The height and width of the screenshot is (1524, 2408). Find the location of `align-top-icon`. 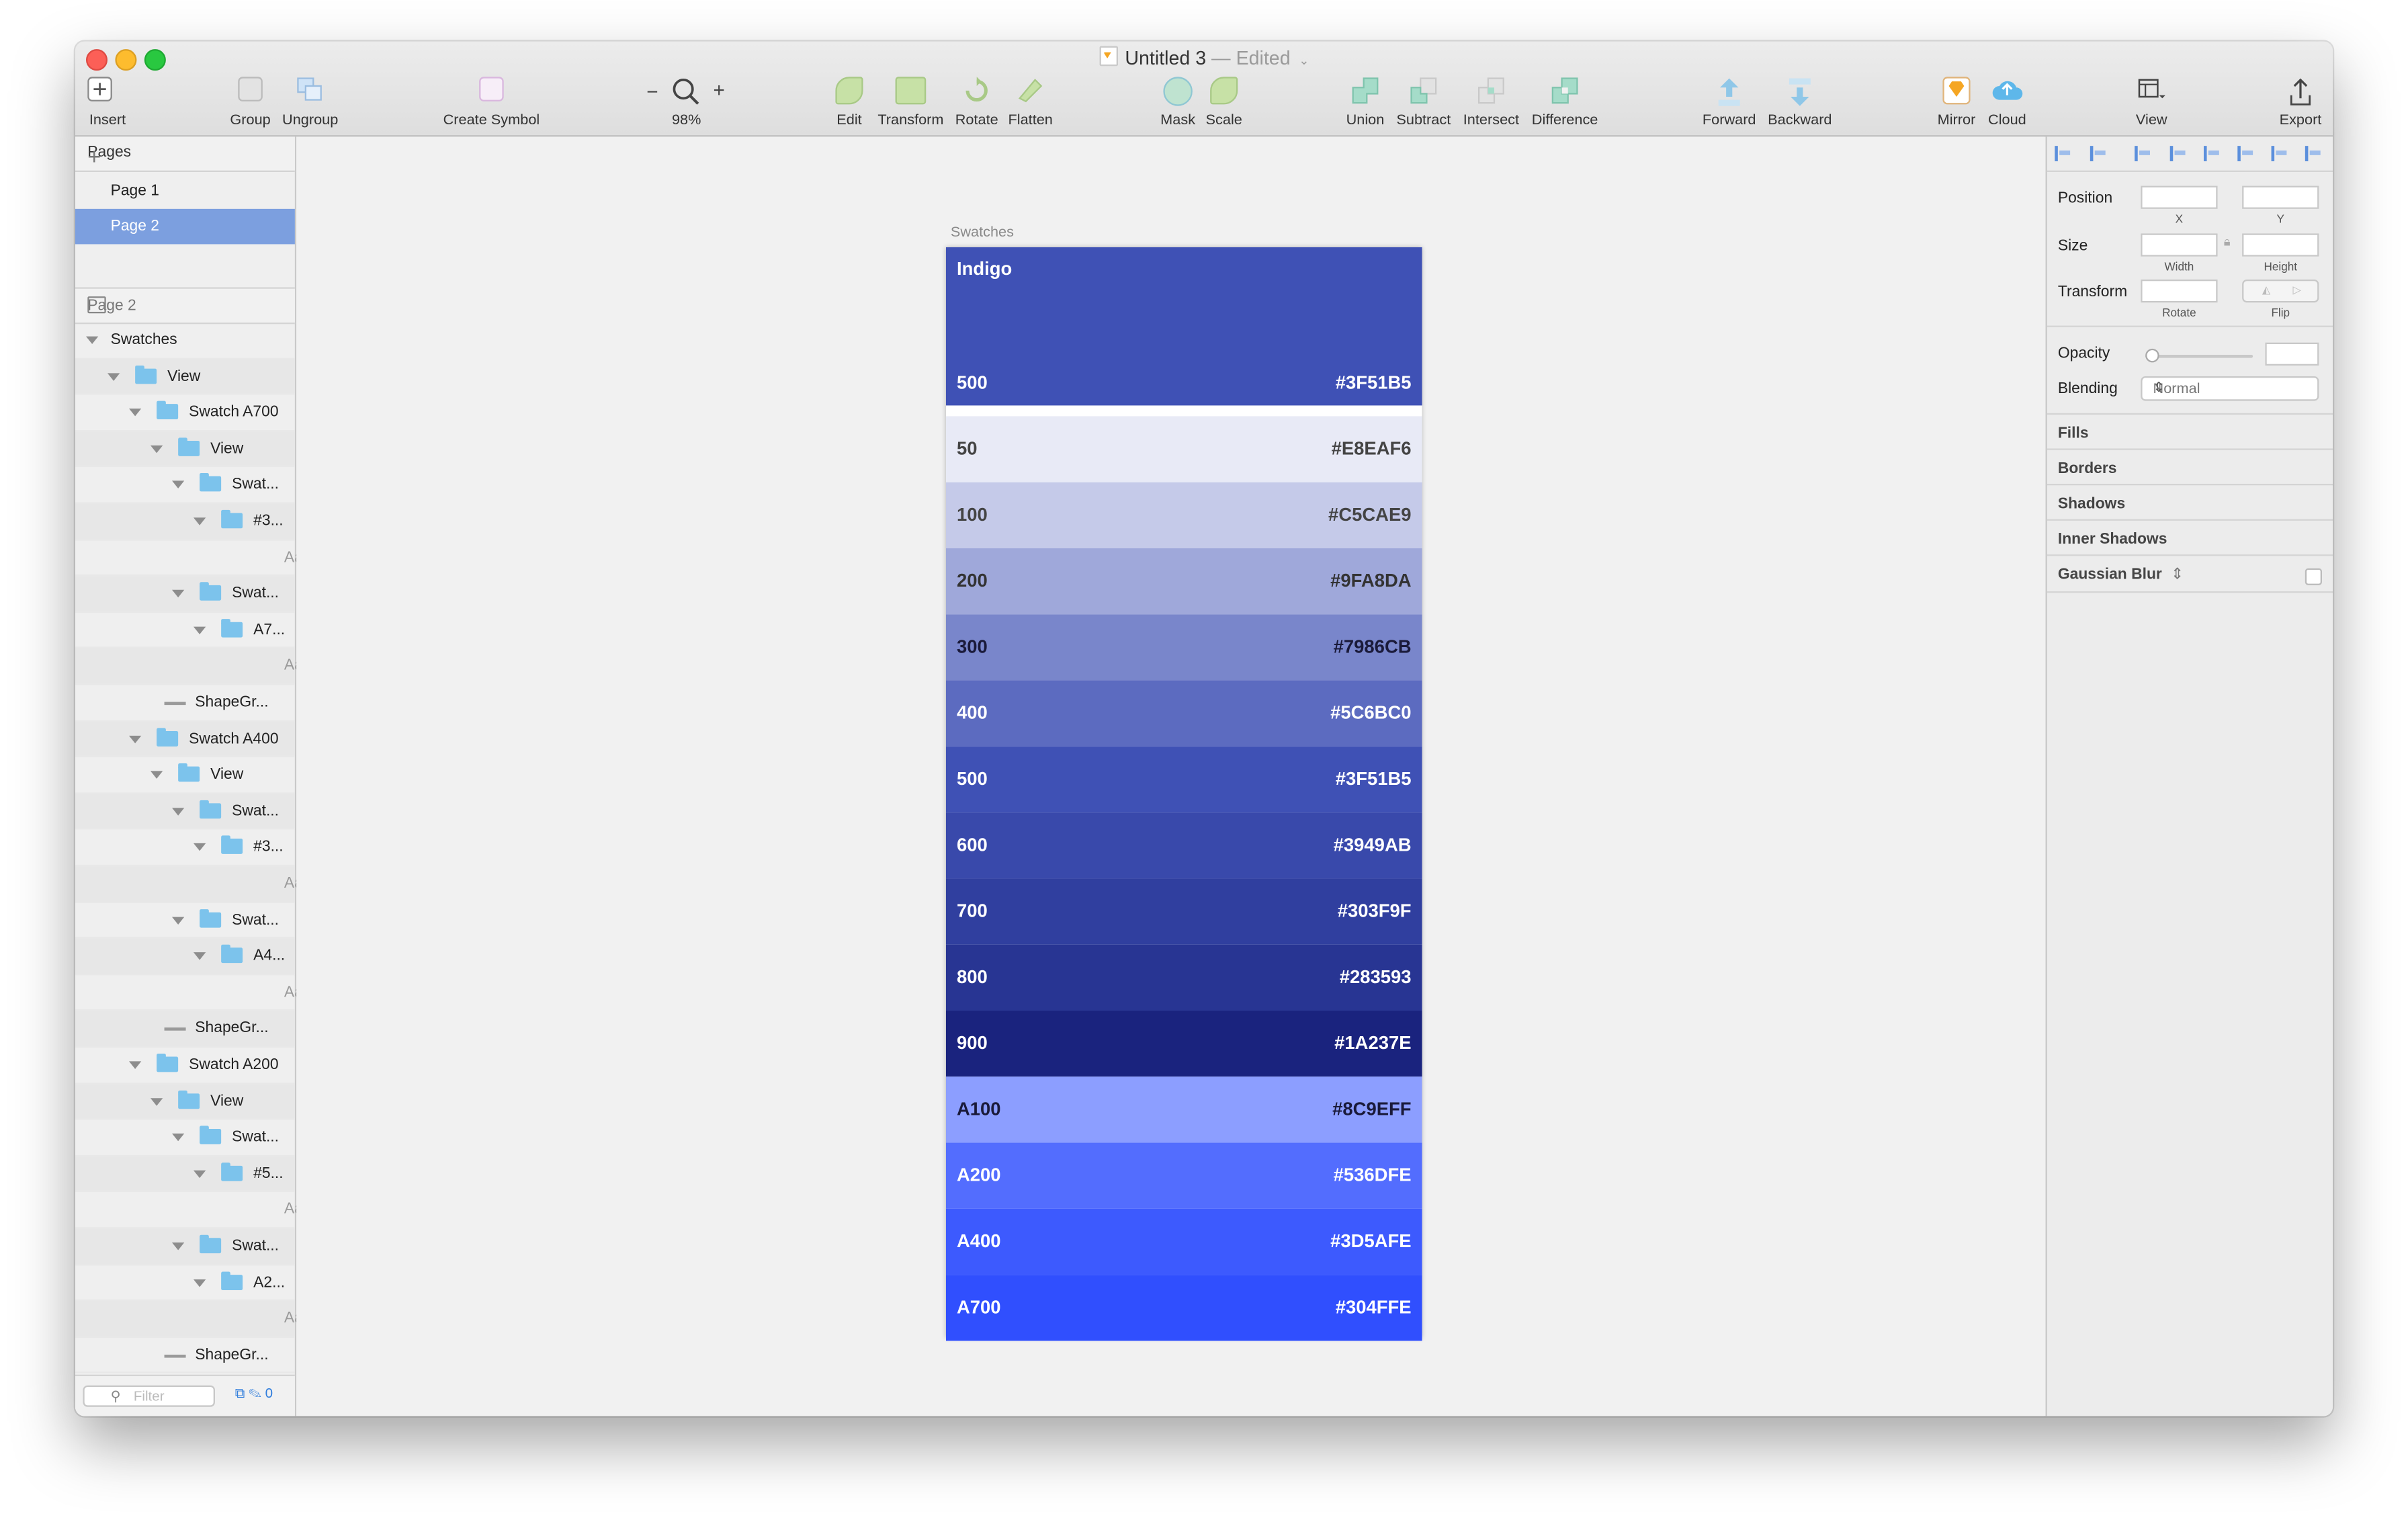

align-top-icon is located at coordinates (2245, 153).